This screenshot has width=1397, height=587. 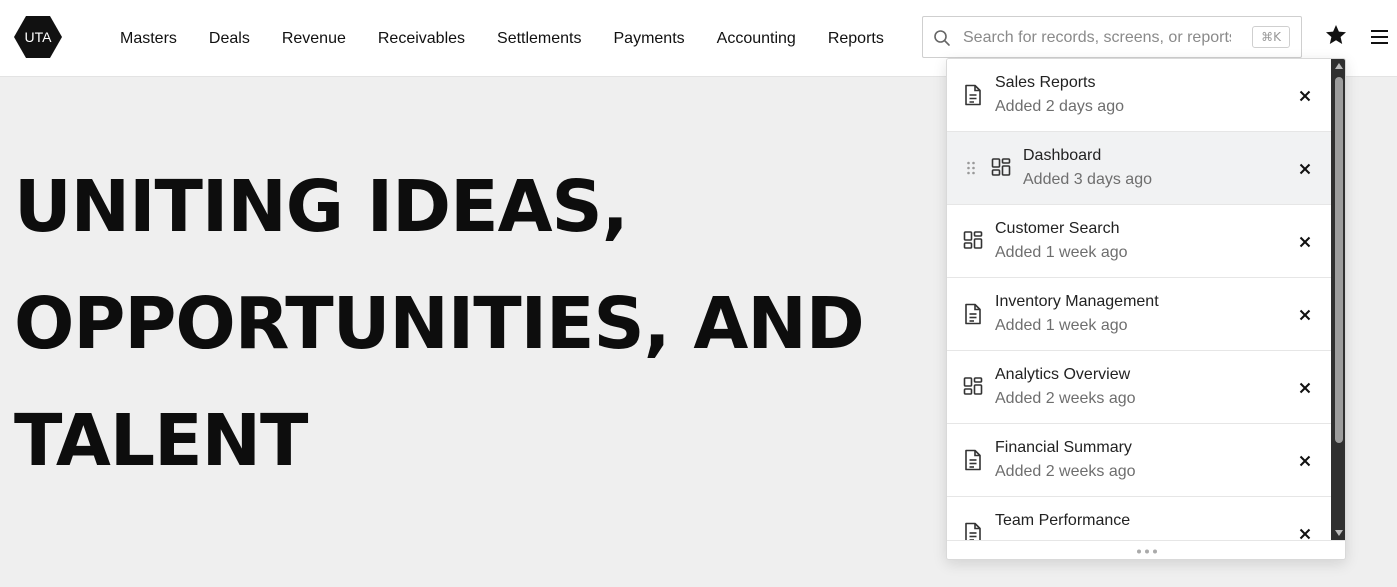 I want to click on favorite-title: Financial Summary, so click(x=1063, y=447).